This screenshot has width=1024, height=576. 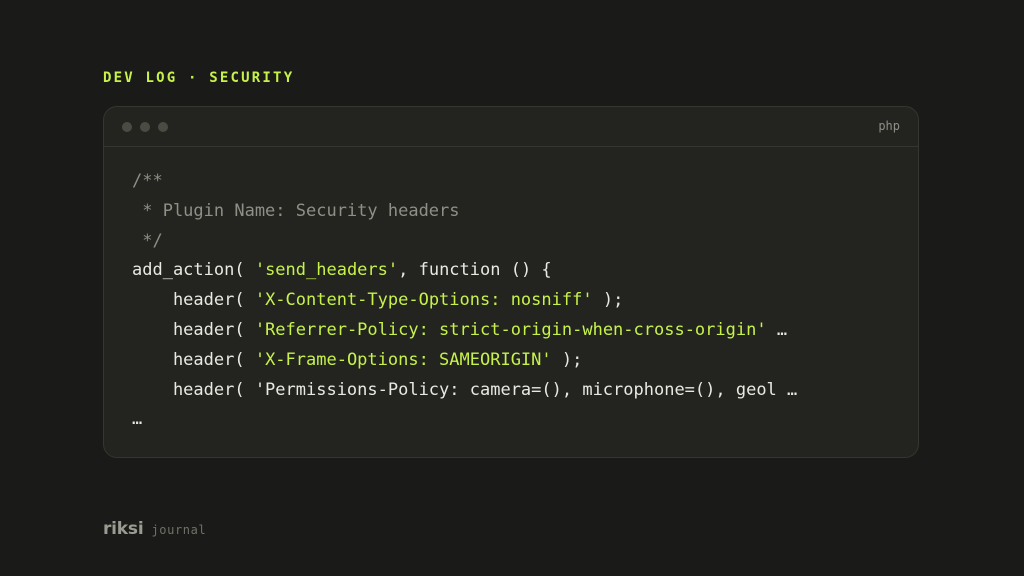 What do you see at coordinates (464, 242) in the screenshot?
I see `code-line-3: */` at bounding box center [464, 242].